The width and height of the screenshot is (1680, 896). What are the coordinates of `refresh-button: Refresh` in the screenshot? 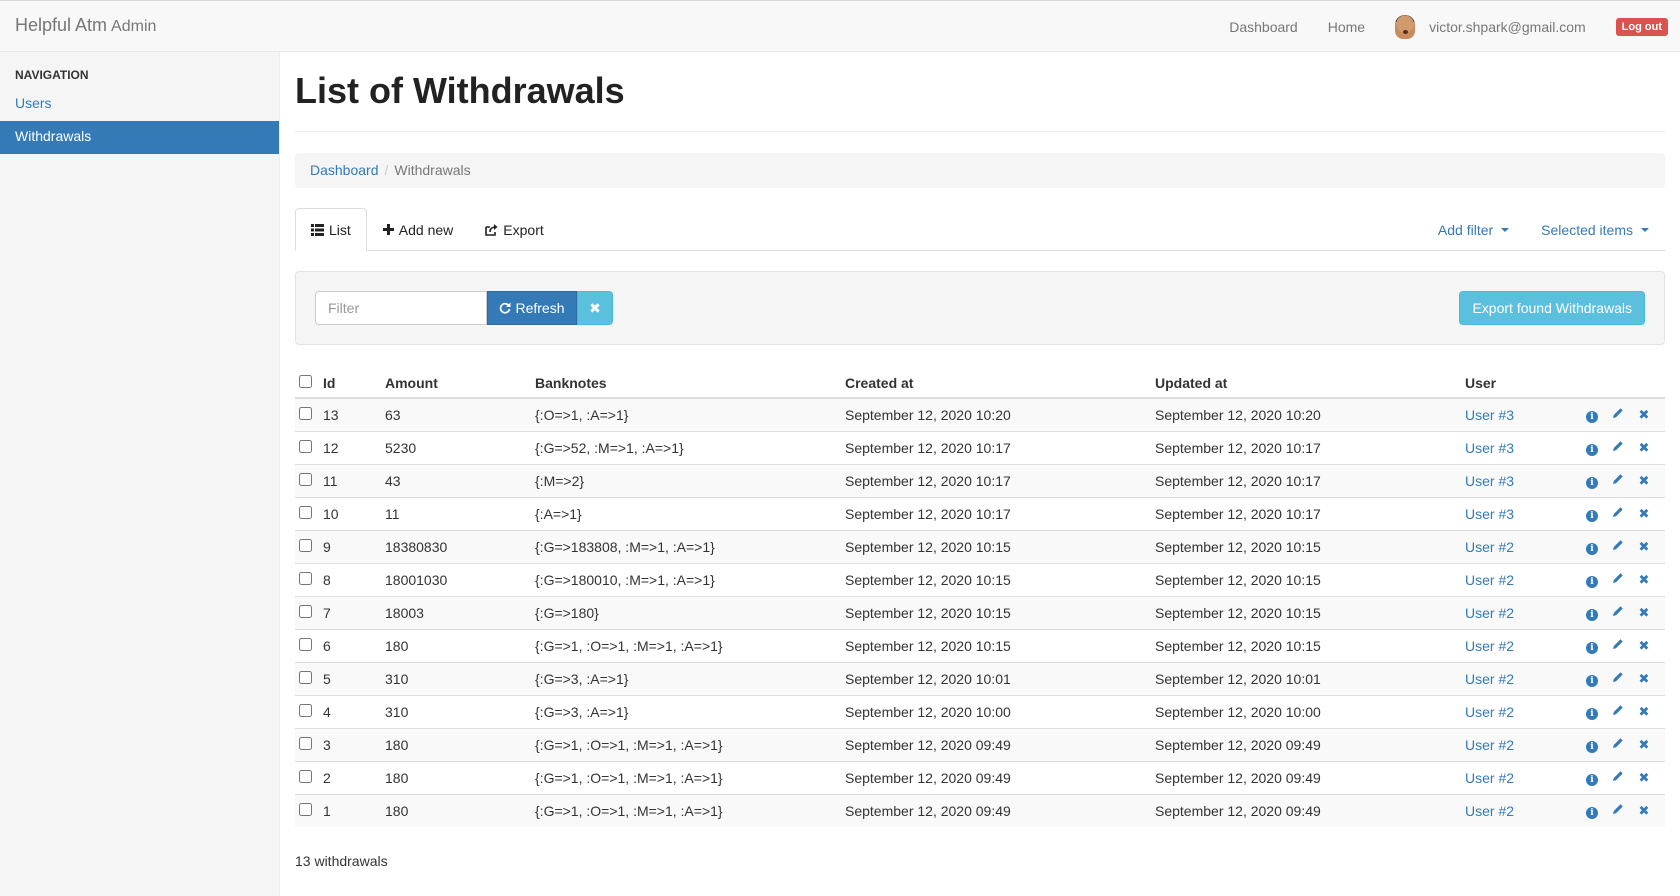 It's located at (532, 308).